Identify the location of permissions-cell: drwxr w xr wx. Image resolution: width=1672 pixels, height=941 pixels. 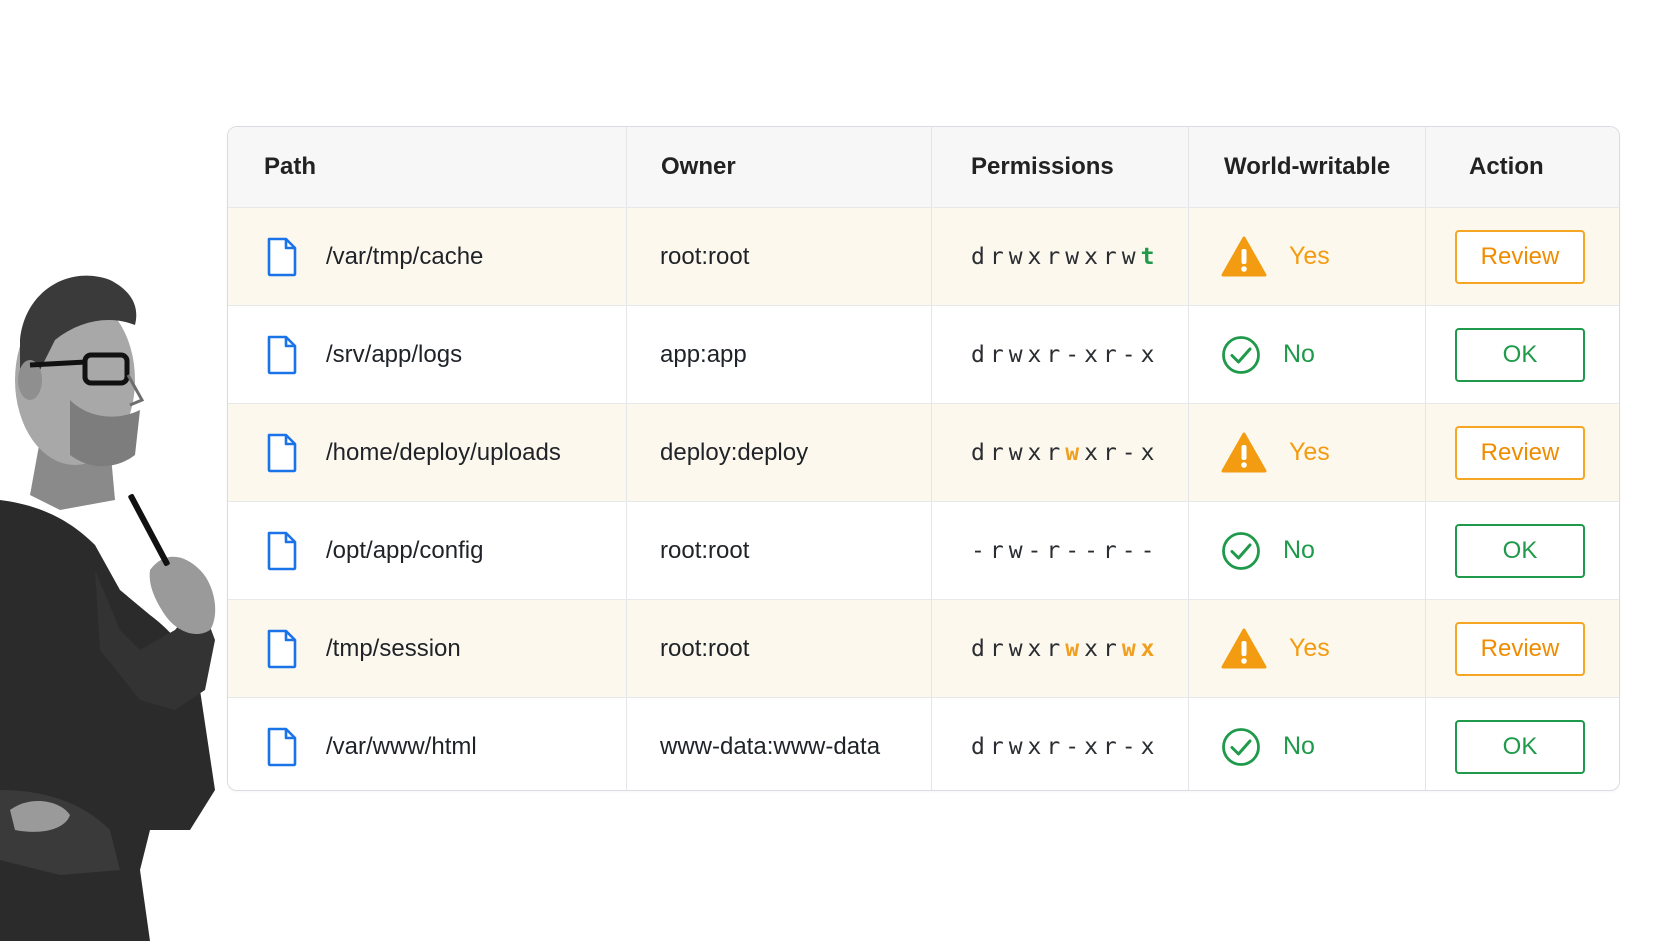
(1060, 648).